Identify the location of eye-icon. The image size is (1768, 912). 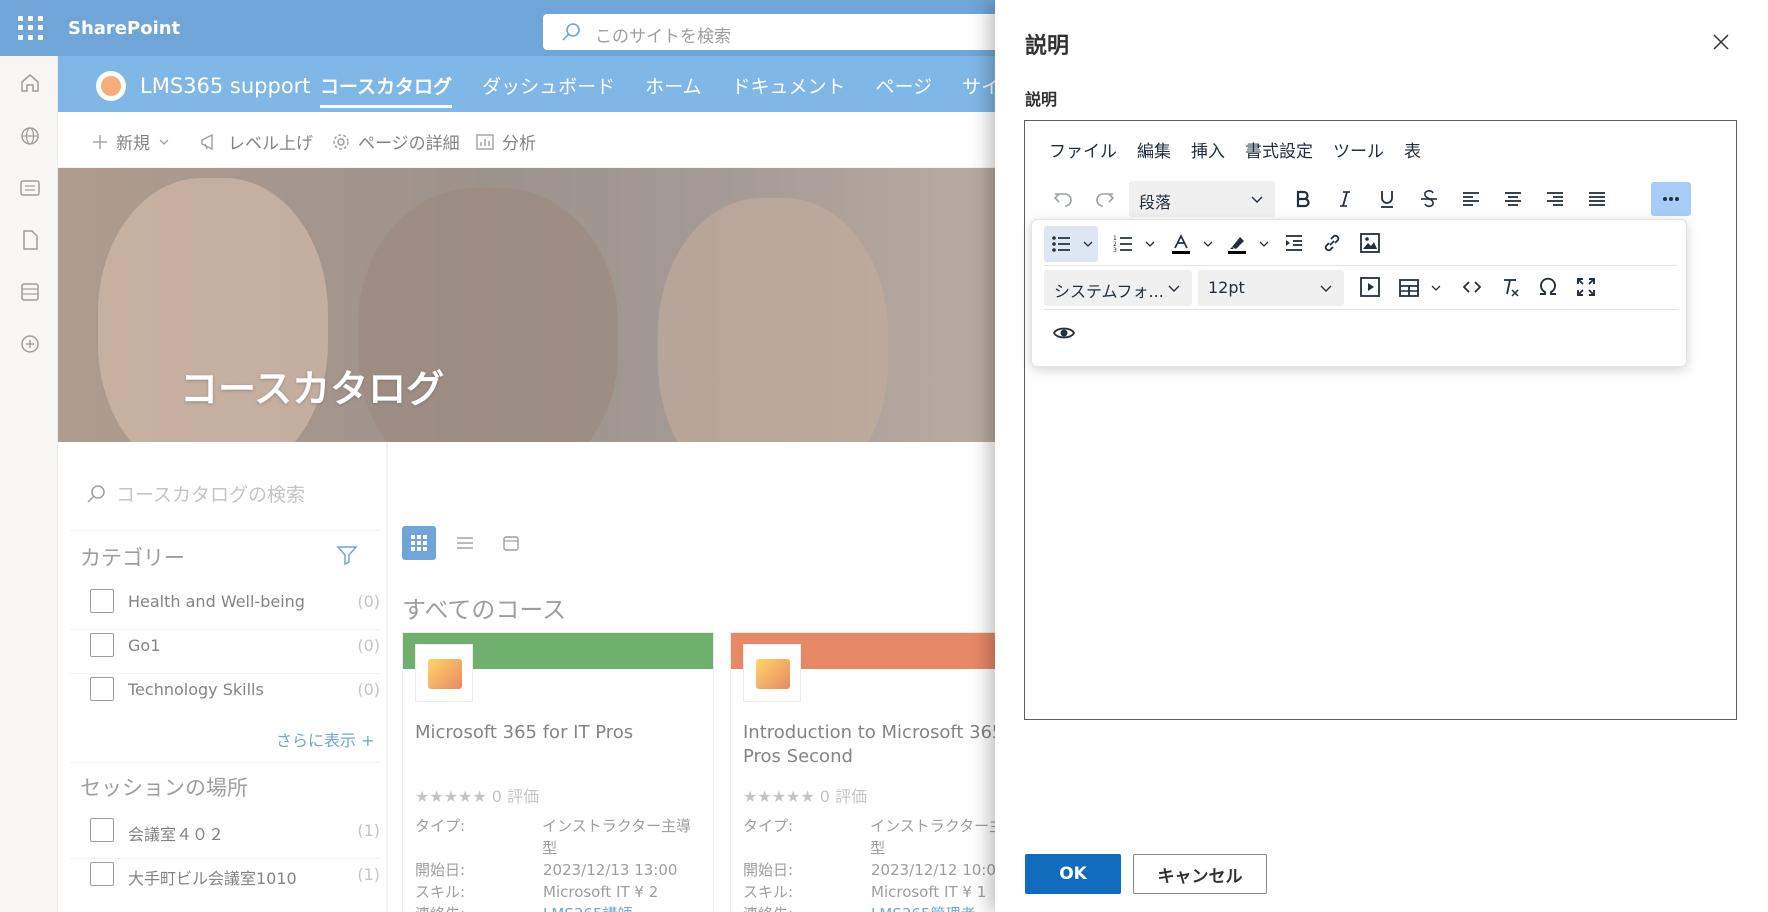
(1064, 333).